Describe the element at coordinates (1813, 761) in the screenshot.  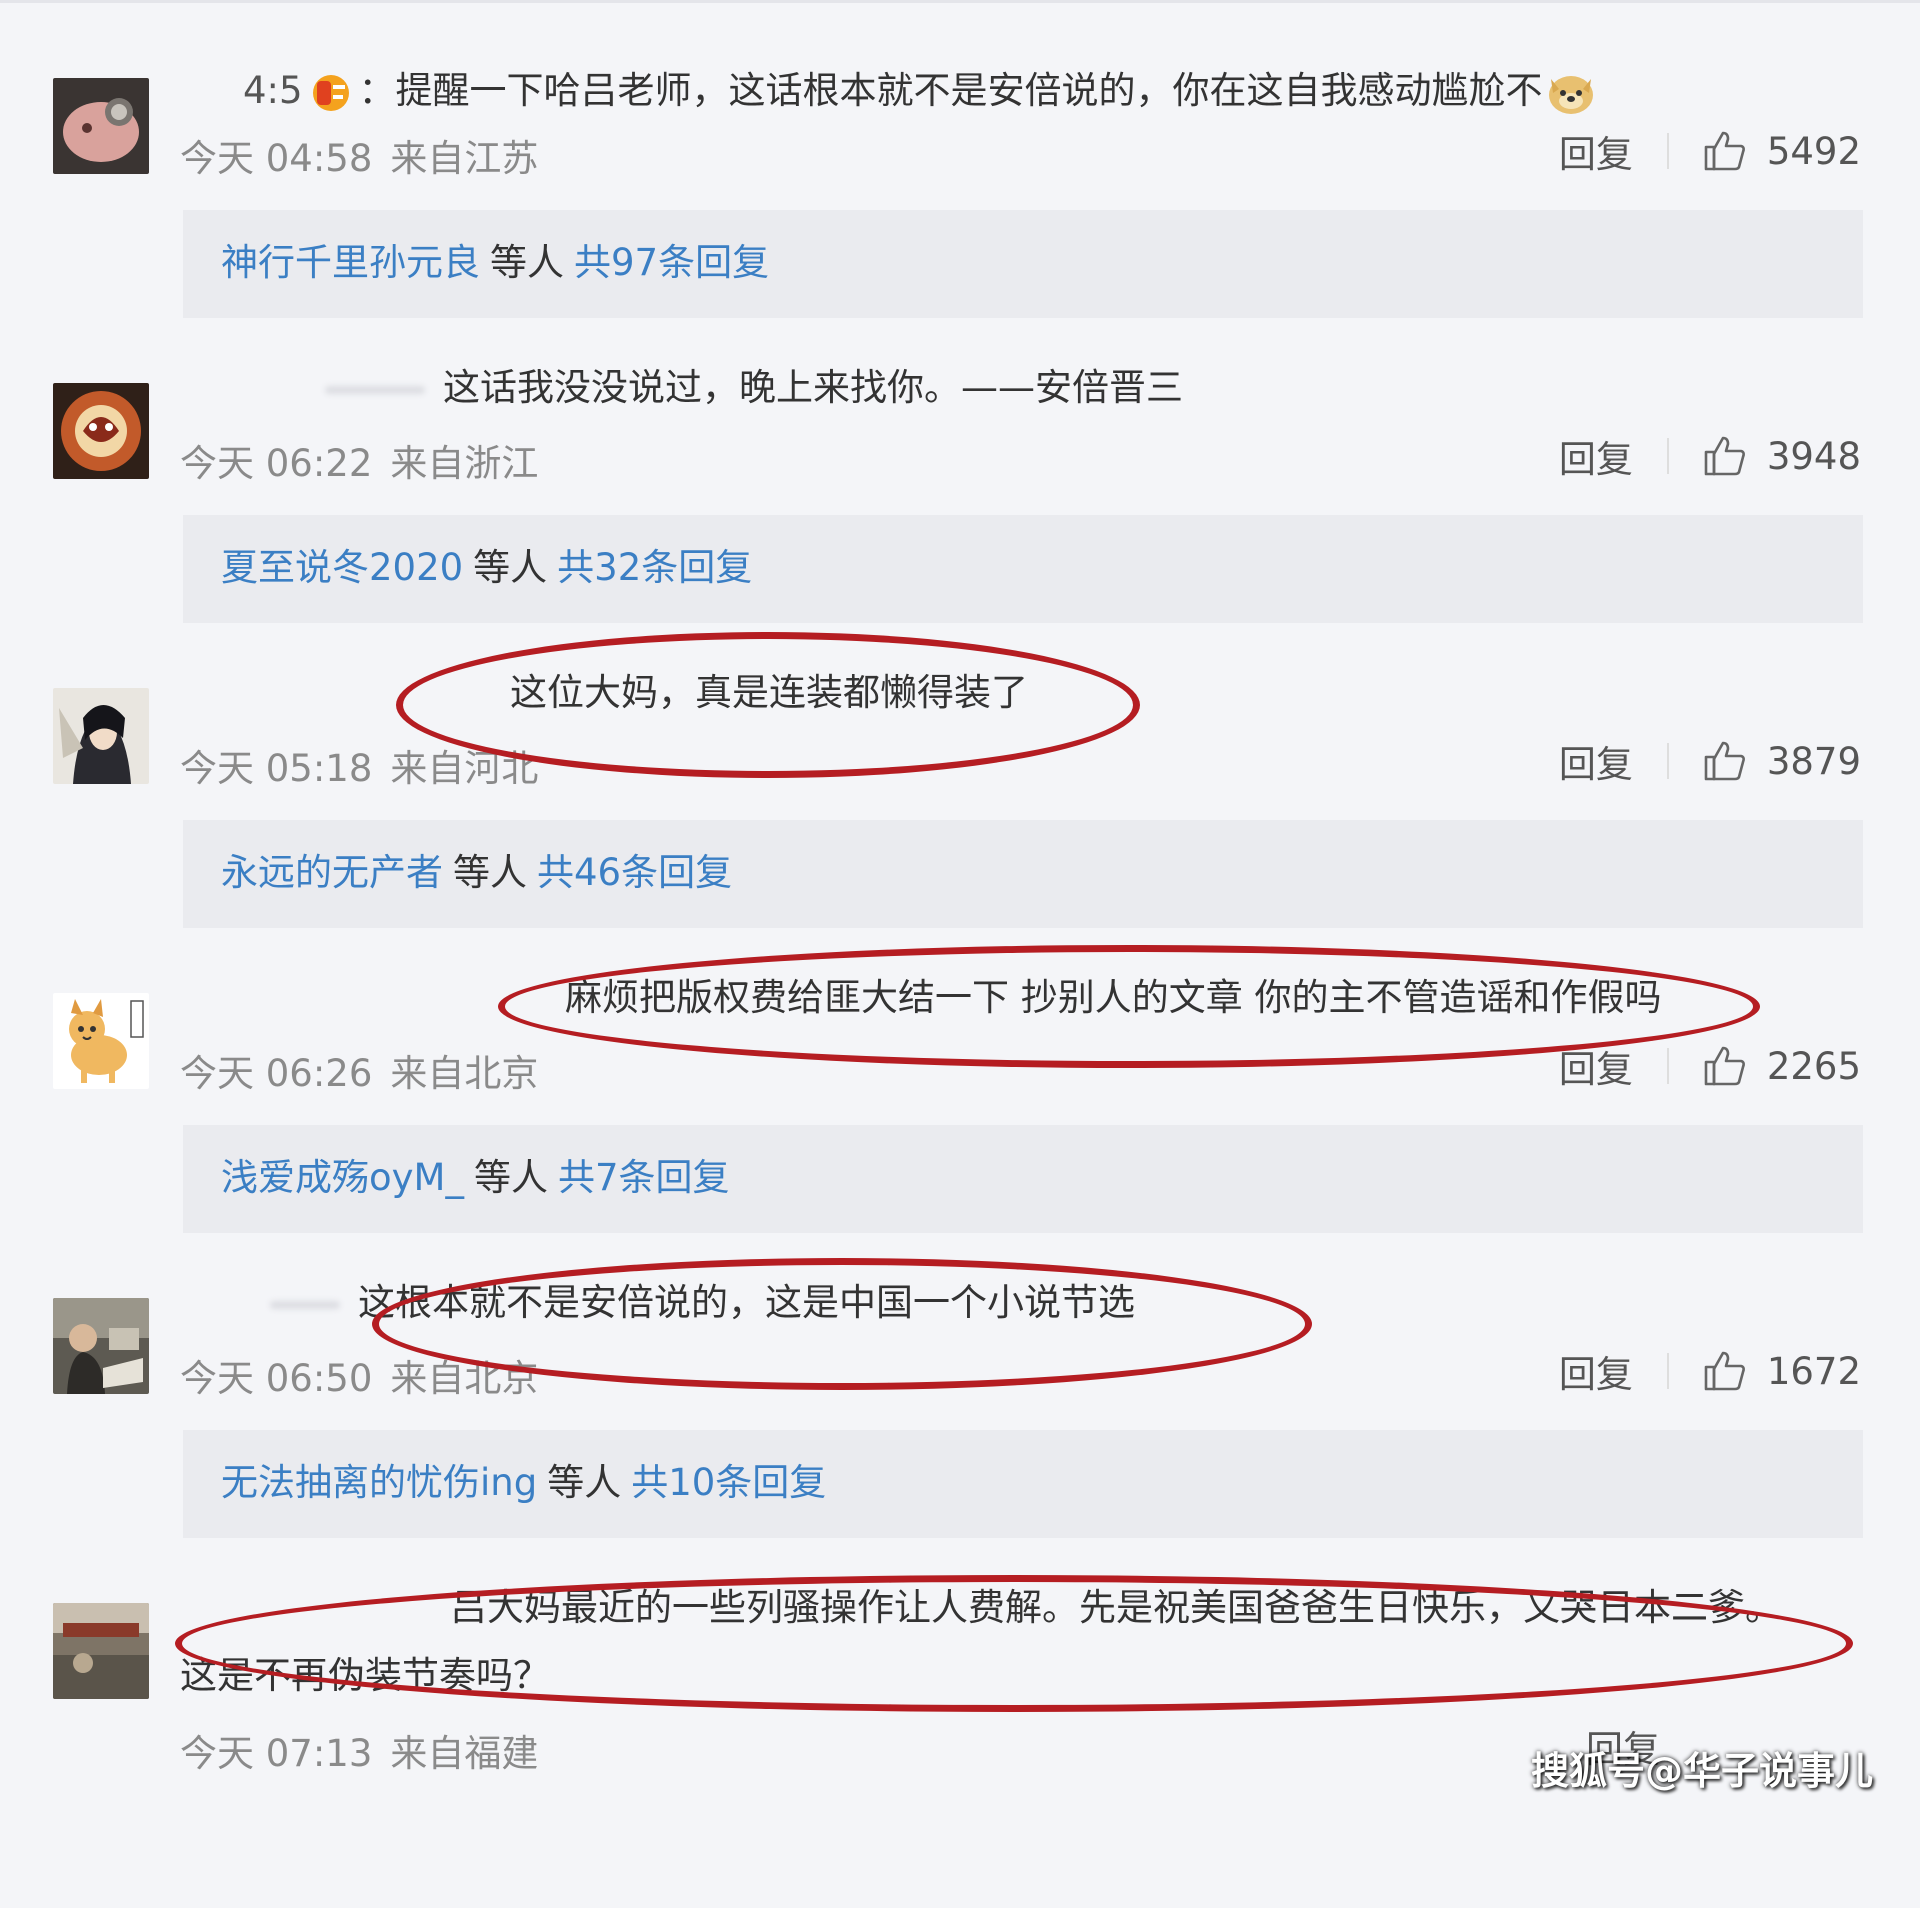
I see `like-count: 3879` at that location.